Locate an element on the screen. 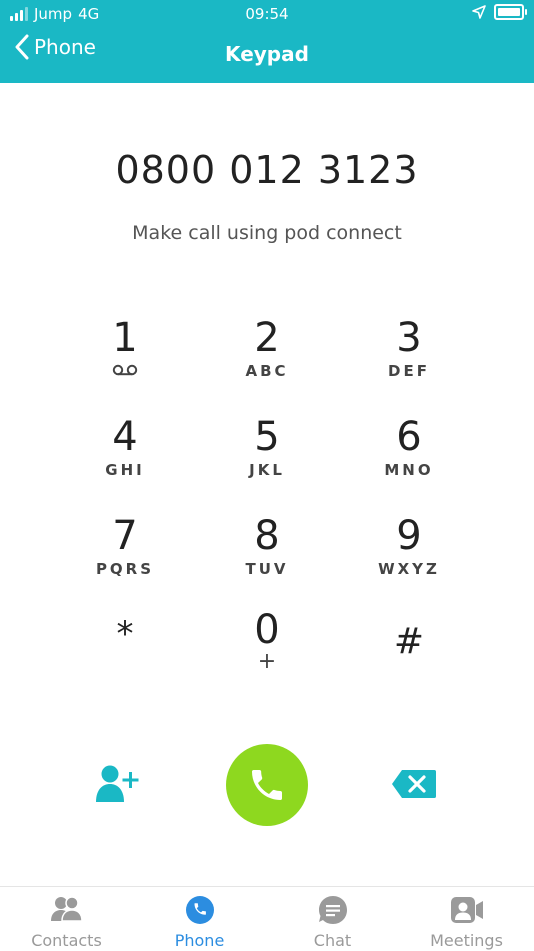 The width and height of the screenshot is (534, 951). tab-contacts: Contacts is located at coordinates (66, 919).